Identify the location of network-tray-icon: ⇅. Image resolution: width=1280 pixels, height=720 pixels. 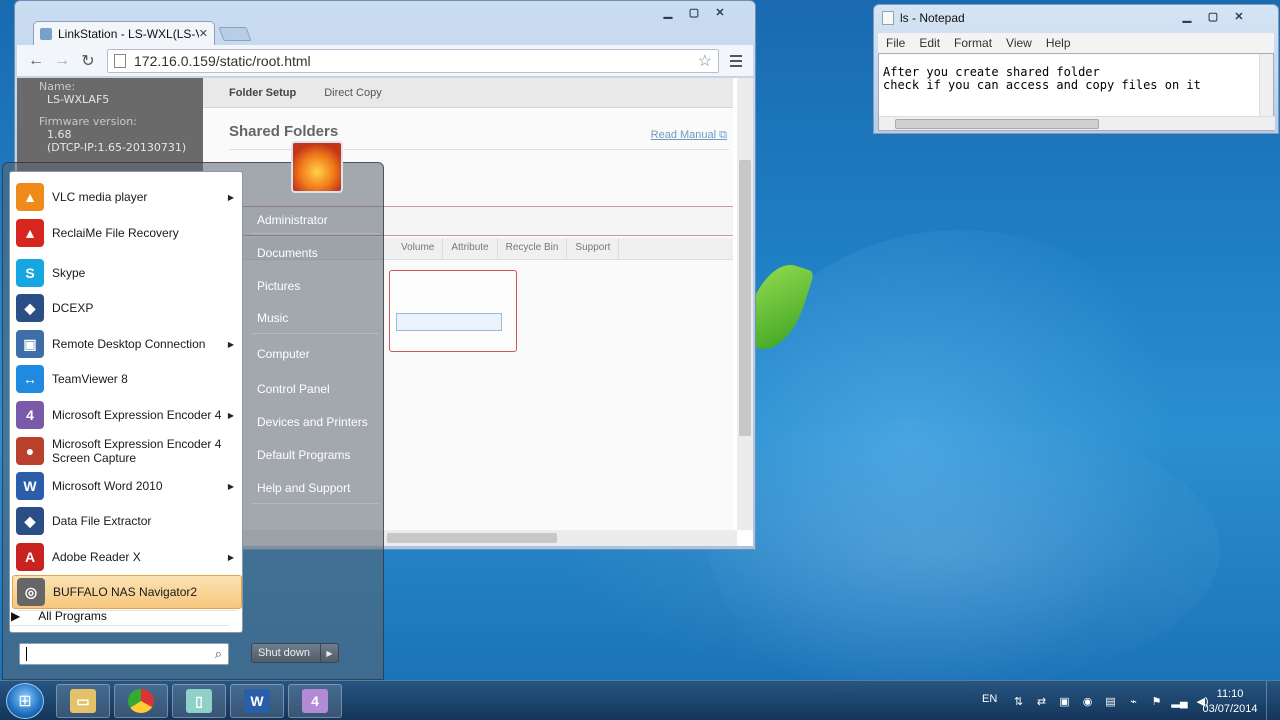
(1018, 701).